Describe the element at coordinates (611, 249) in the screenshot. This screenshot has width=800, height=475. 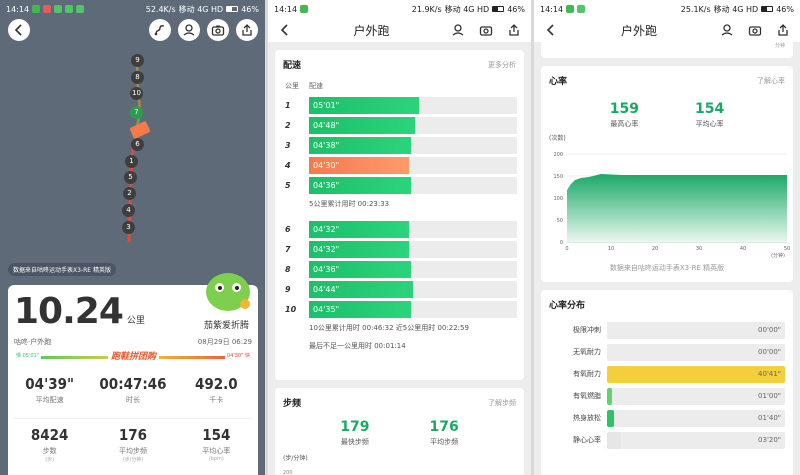
I see `x-tick: 10` at that location.